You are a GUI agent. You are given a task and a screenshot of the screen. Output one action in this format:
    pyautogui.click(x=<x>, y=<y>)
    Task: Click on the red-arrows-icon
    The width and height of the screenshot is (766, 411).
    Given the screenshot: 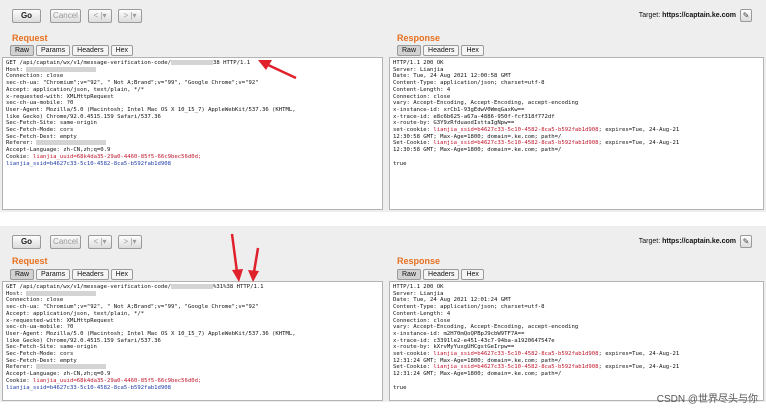 What is the action you would take?
    pyautogui.click(x=245, y=257)
    